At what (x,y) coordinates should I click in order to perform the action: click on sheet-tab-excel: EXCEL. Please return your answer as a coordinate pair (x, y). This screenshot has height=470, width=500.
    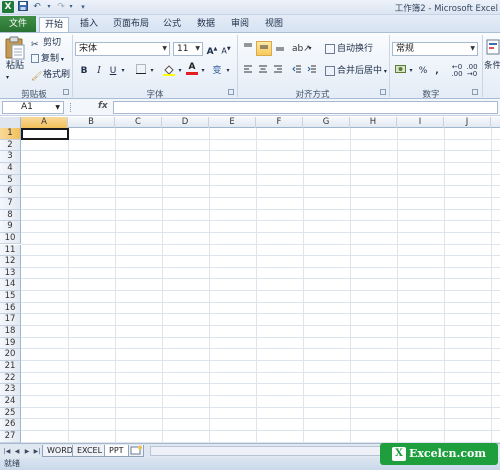
    Looking at the image, I should click on (90, 451).